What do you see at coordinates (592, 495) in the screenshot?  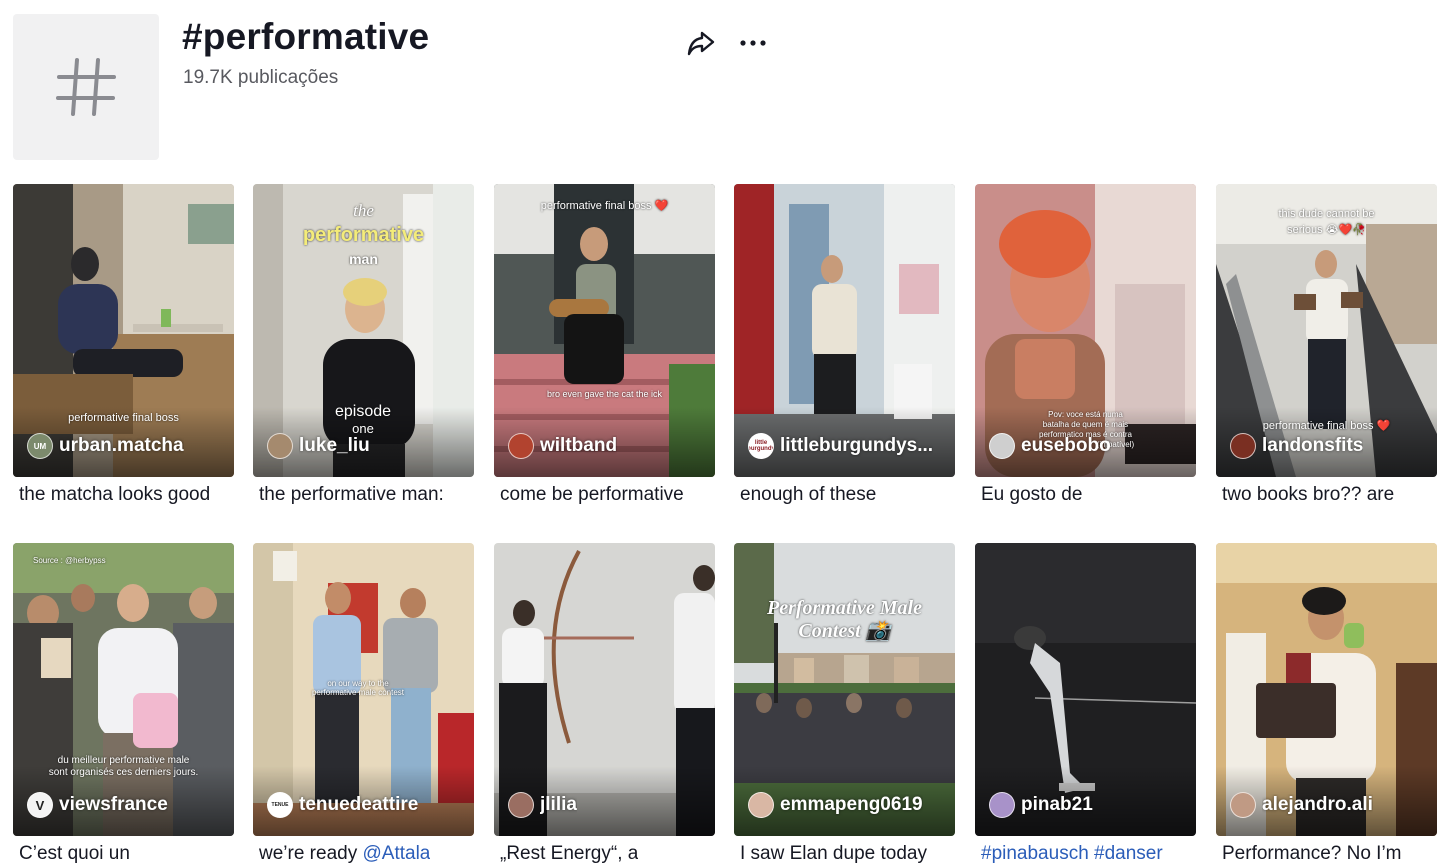 I see `video-description: come be performative` at bounding box center [592, 495].